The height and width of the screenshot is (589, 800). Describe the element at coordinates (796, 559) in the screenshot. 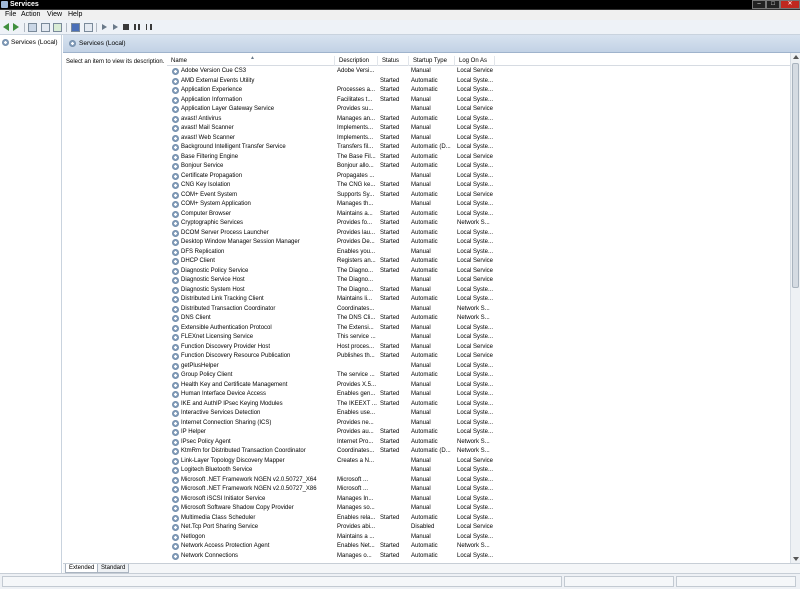

I see `scroll-down-icon` at that location.